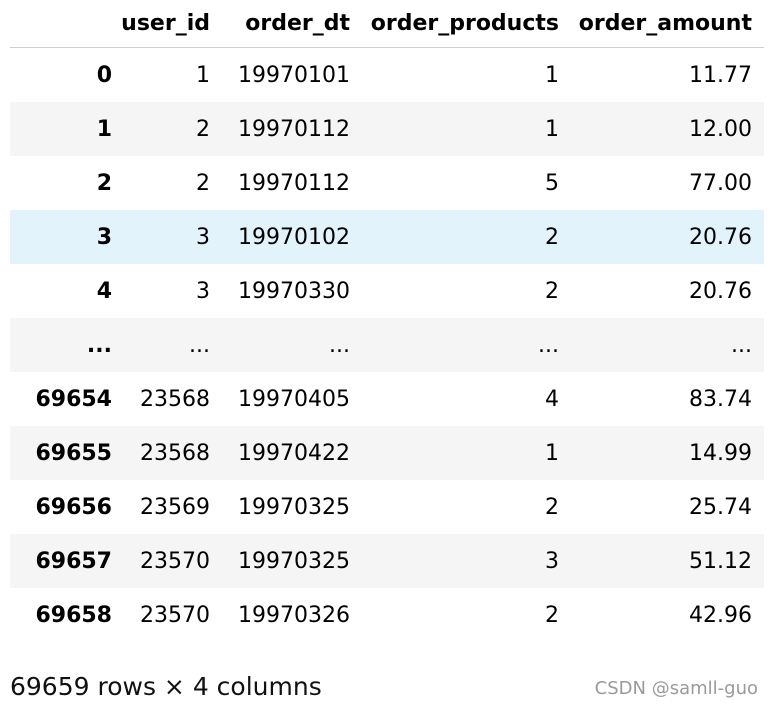 Image resolution: width=772 pixels, height=710 pixels. I want to click on table-row: 69657 23570 19970325 3 51.12, so click(387, 561).